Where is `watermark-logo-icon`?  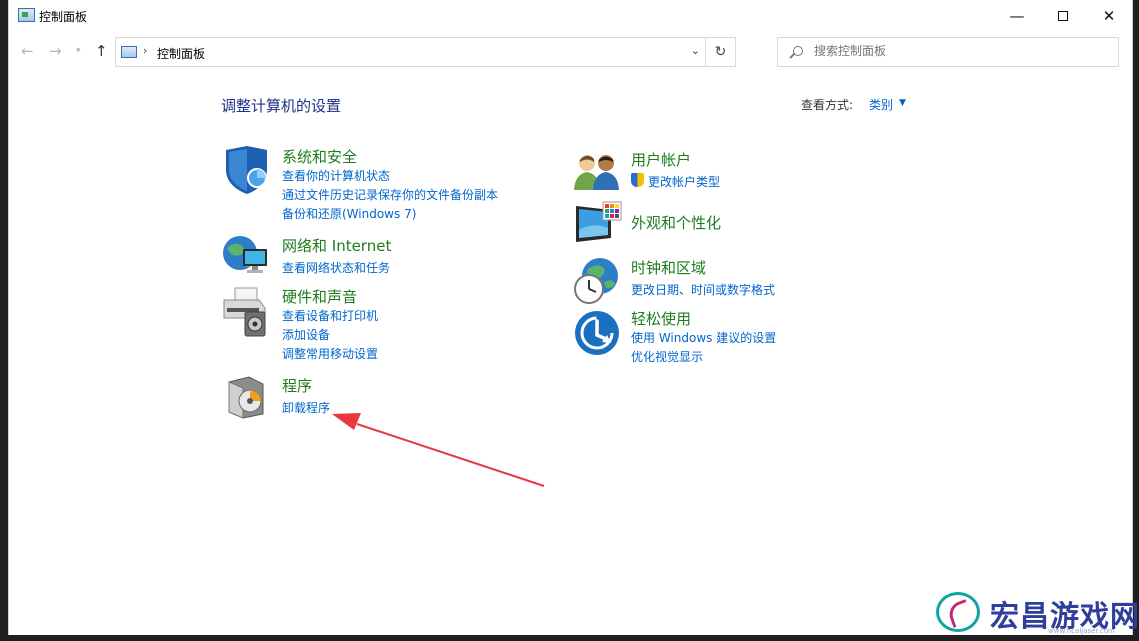
watermark-logo-icon is located at coordinates (958, 612).